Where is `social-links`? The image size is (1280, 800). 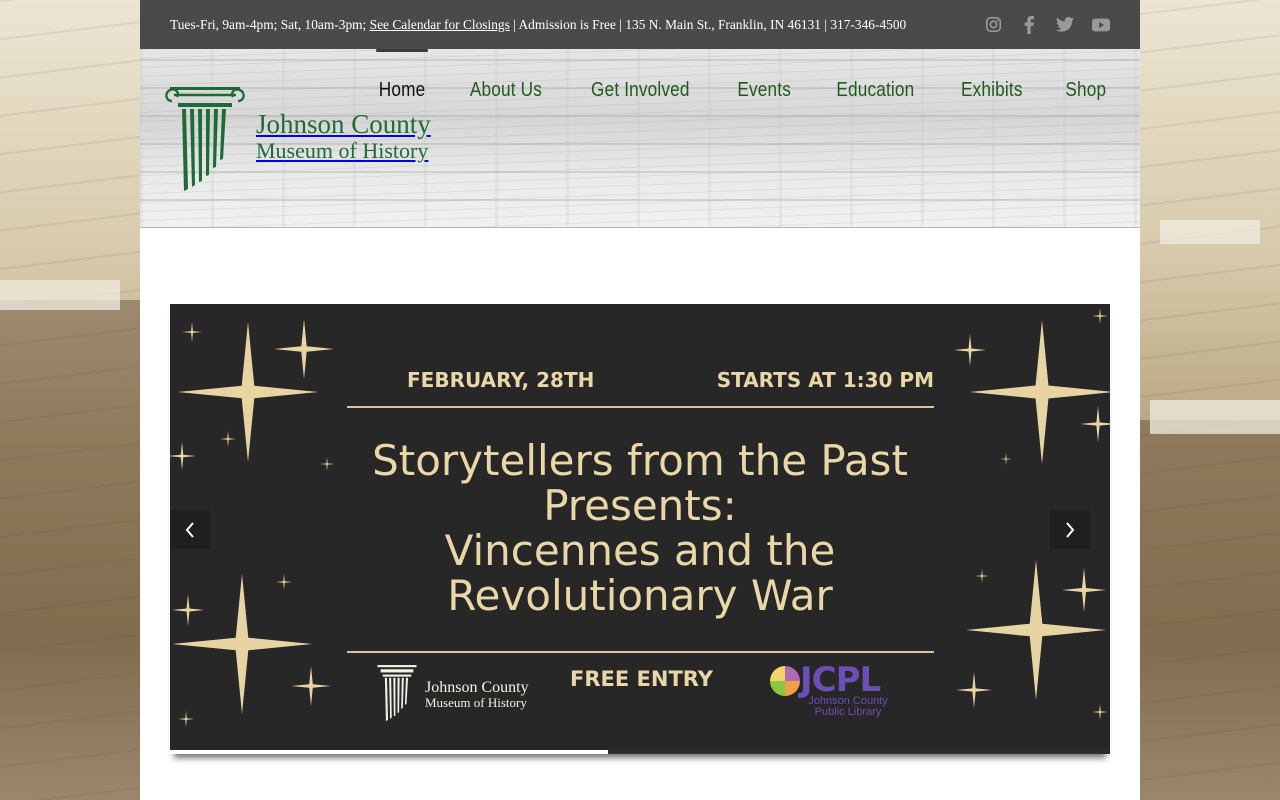 social-links is located at coordinates (1047, 24).